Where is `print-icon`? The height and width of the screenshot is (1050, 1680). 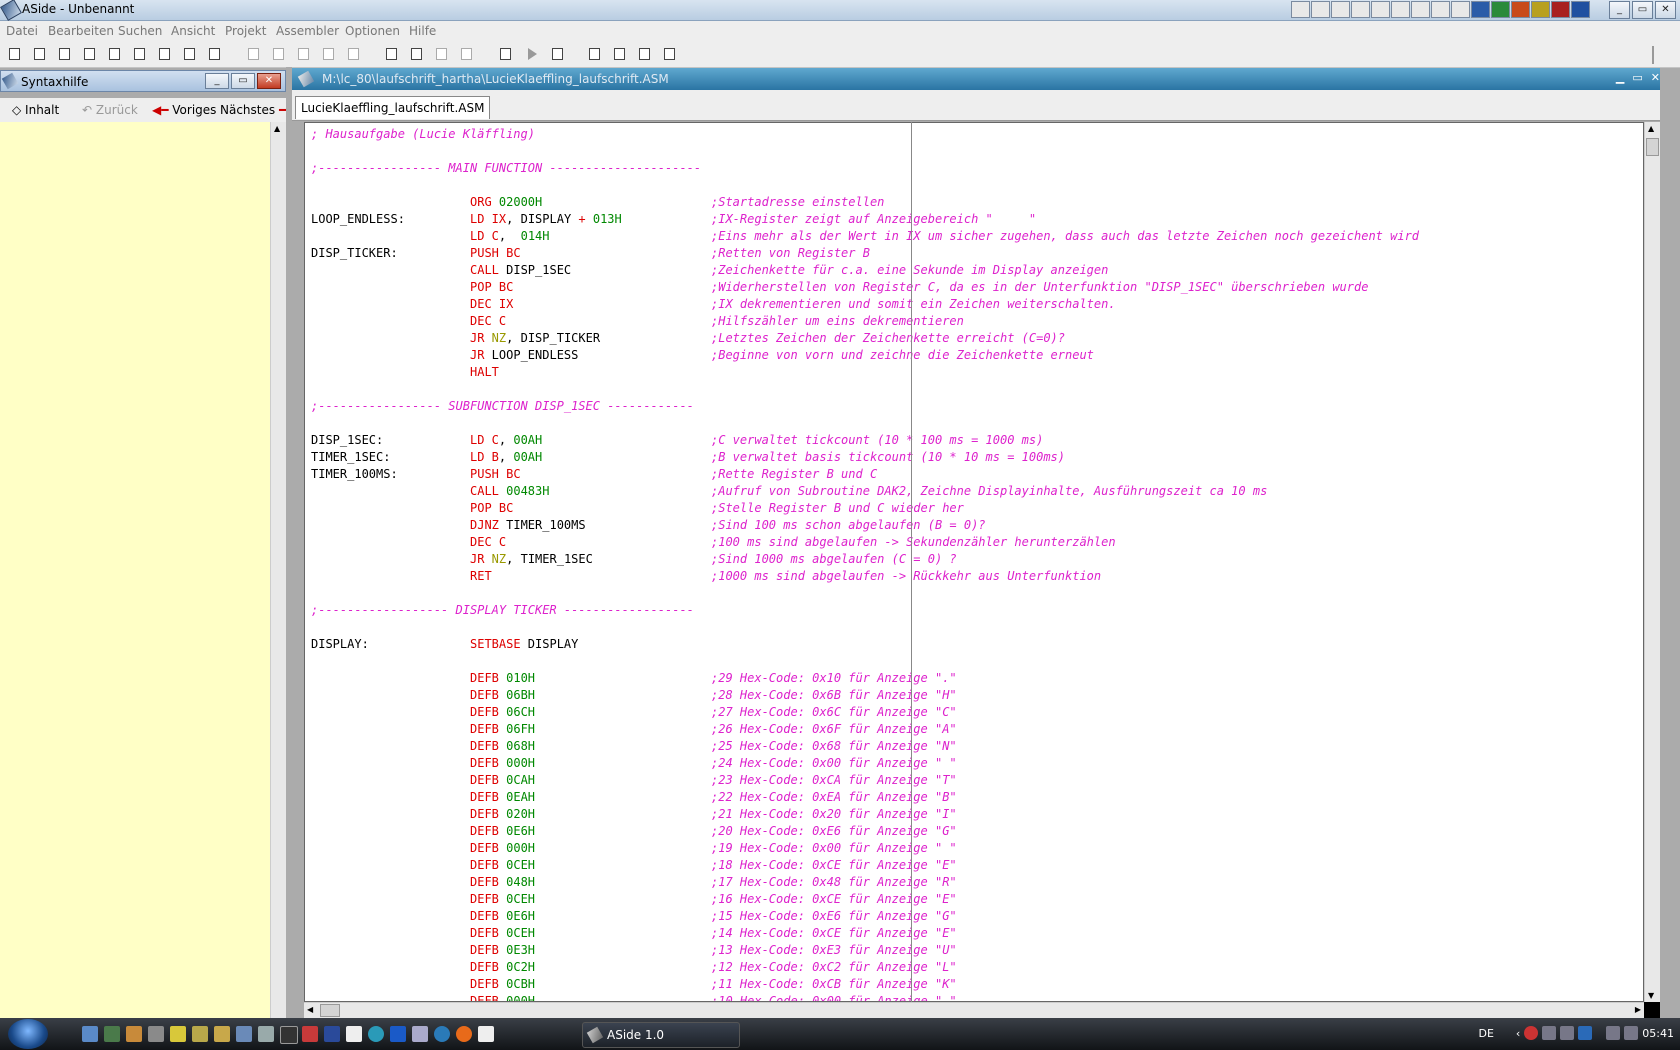
print-icon is located at coordinates (214, 54).